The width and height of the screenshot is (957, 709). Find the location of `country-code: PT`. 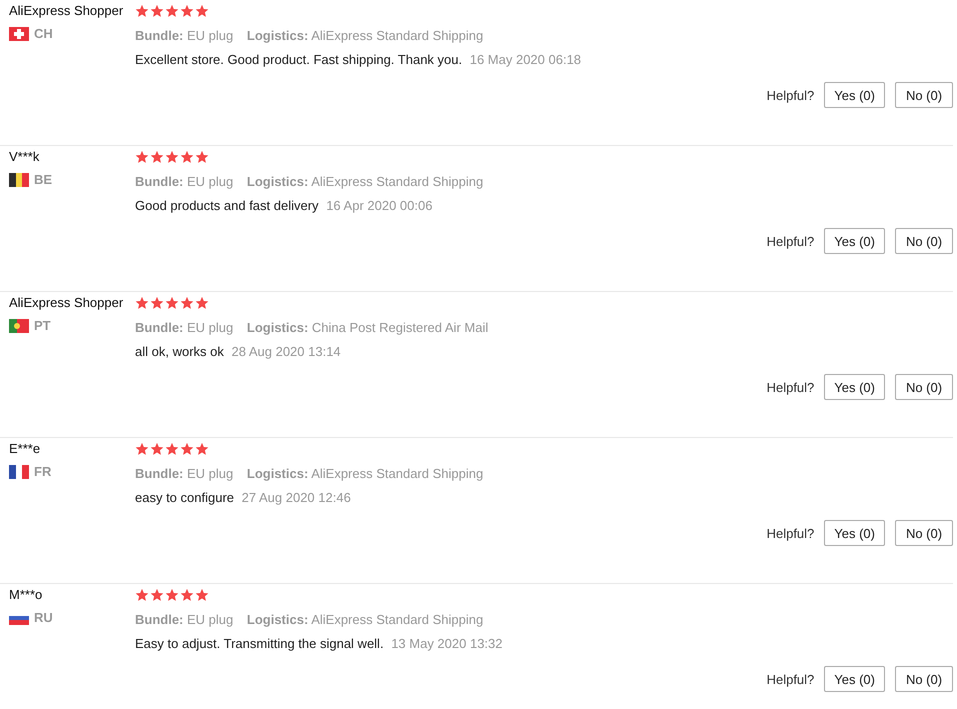

country-code: PT is located at coordinates (42, 325).